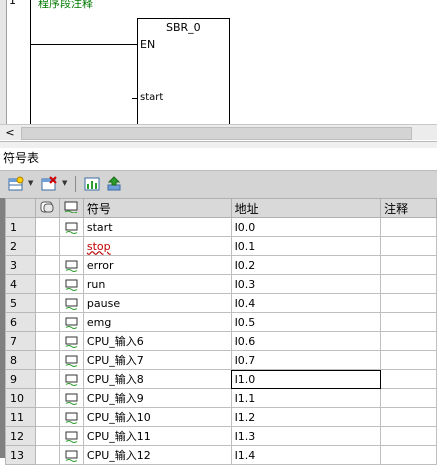 The image size is (437, 465). I want to click on address-cell: I0.0, so click(306, 227).